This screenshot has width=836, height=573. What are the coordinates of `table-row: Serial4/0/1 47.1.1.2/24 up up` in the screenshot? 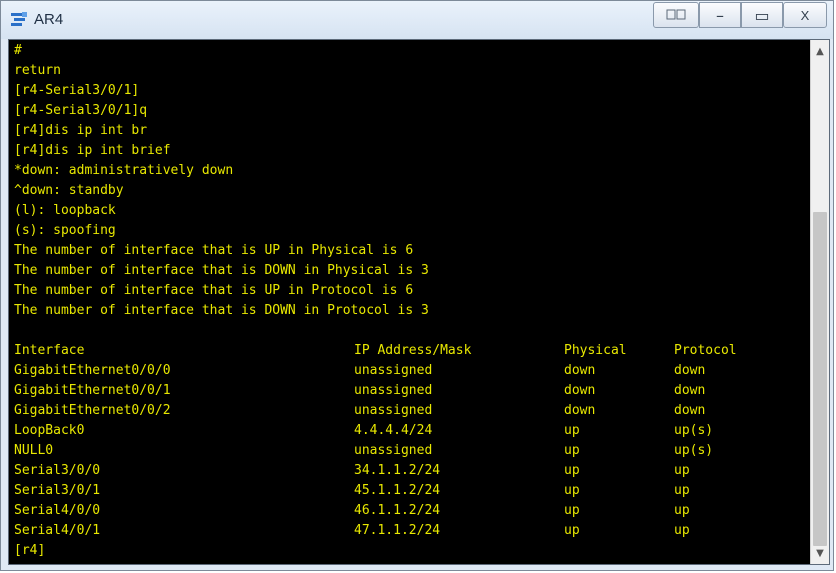 It's located at (411, 531).